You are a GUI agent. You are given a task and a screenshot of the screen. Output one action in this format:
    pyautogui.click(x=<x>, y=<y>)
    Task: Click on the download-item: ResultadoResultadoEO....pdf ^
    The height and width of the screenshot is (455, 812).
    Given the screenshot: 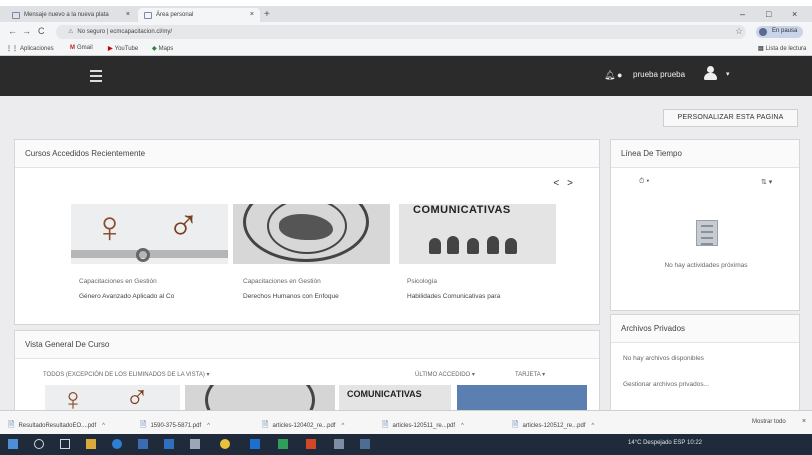 What is the action you would take?
    pyautogui.click(x=56, y=426)
    